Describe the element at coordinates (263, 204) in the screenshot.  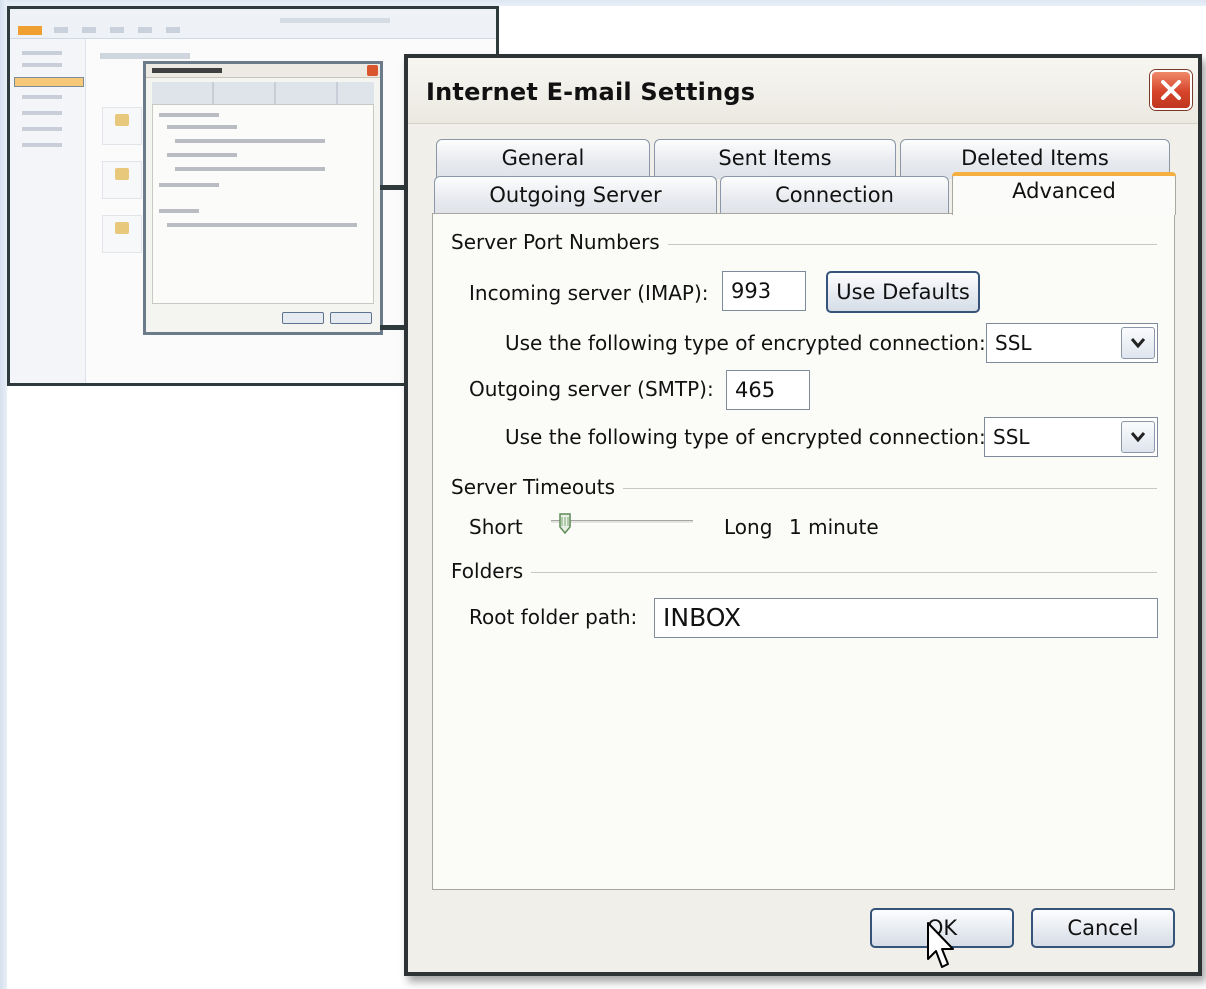
I see `thumb-mini-body` at that location.